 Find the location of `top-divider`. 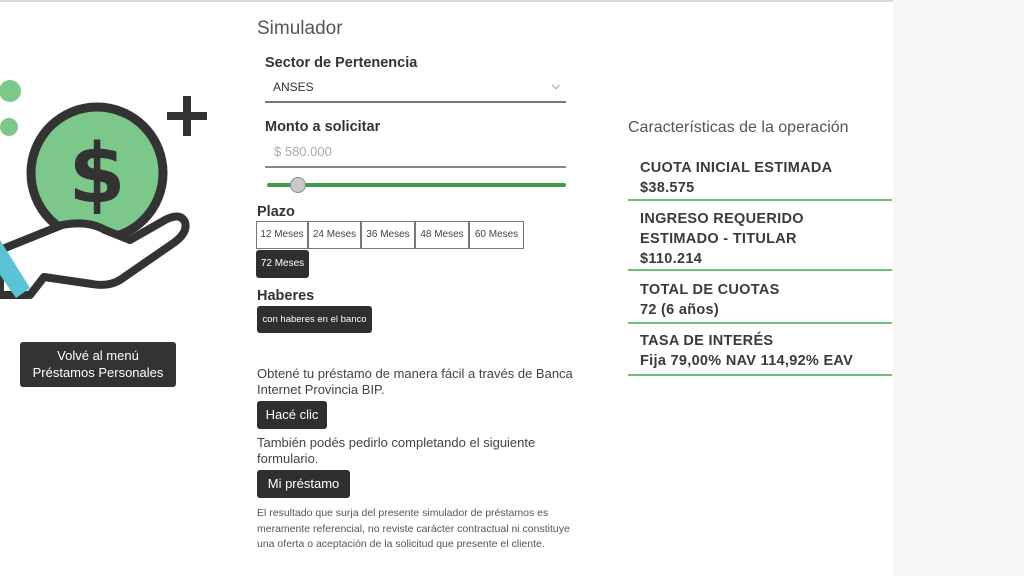

top-divider is located at coordinates (446, 1).